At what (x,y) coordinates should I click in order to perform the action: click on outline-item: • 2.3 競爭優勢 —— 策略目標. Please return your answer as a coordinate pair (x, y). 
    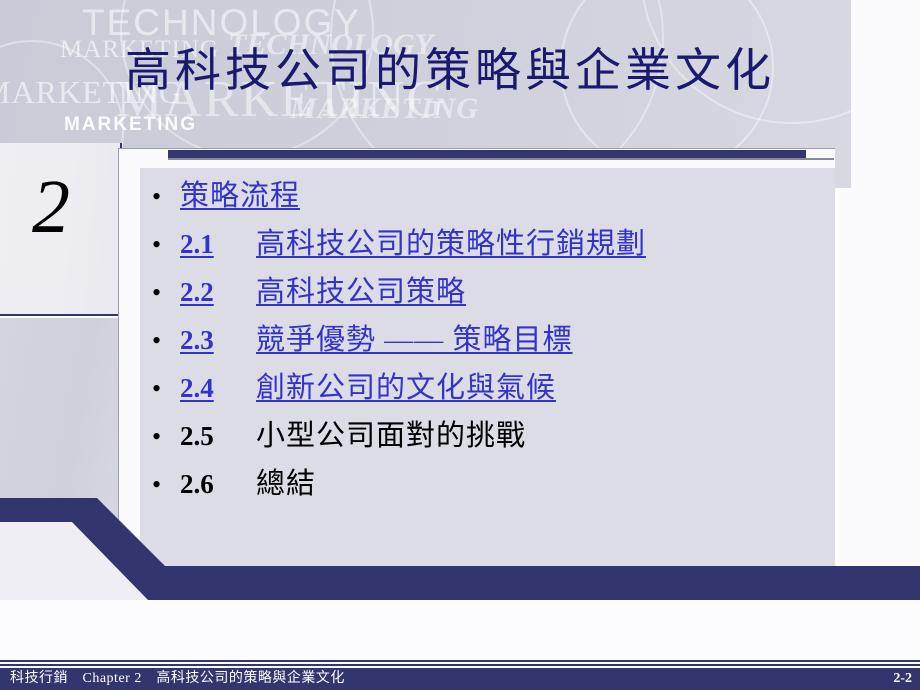
    Looking at the image, I should click on (492, 340).